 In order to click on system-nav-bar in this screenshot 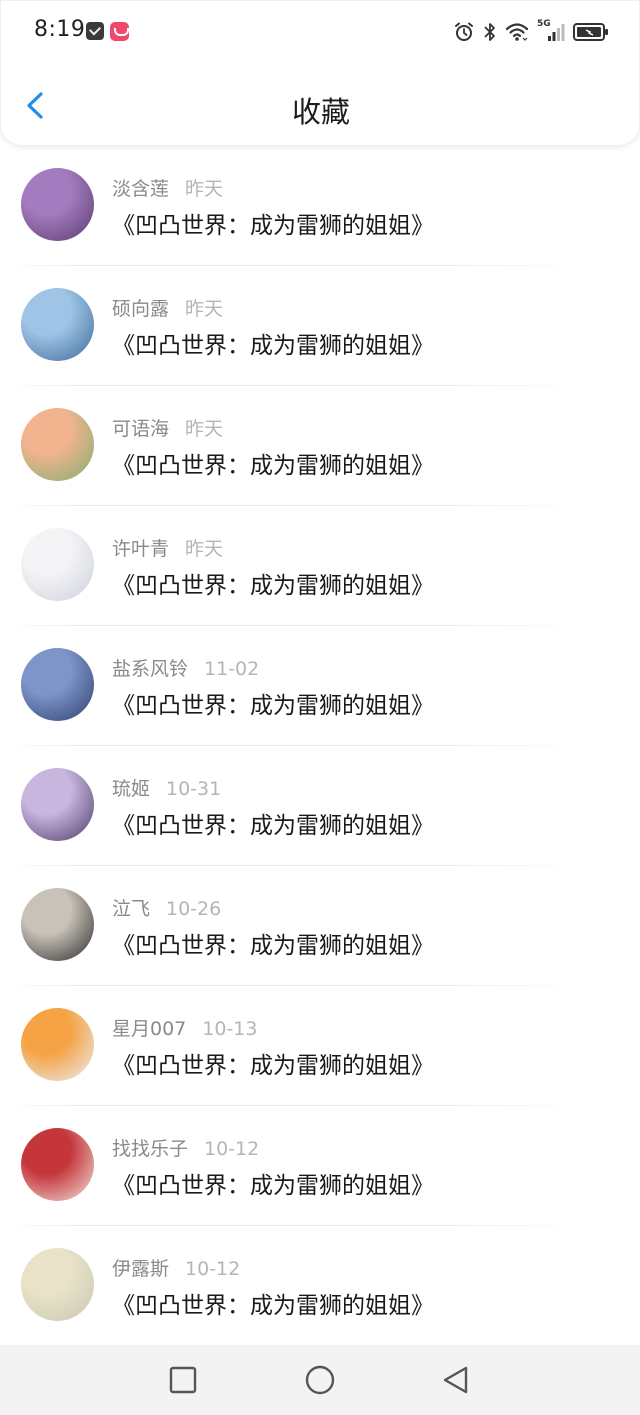, I will do `click(320, 1380)`.